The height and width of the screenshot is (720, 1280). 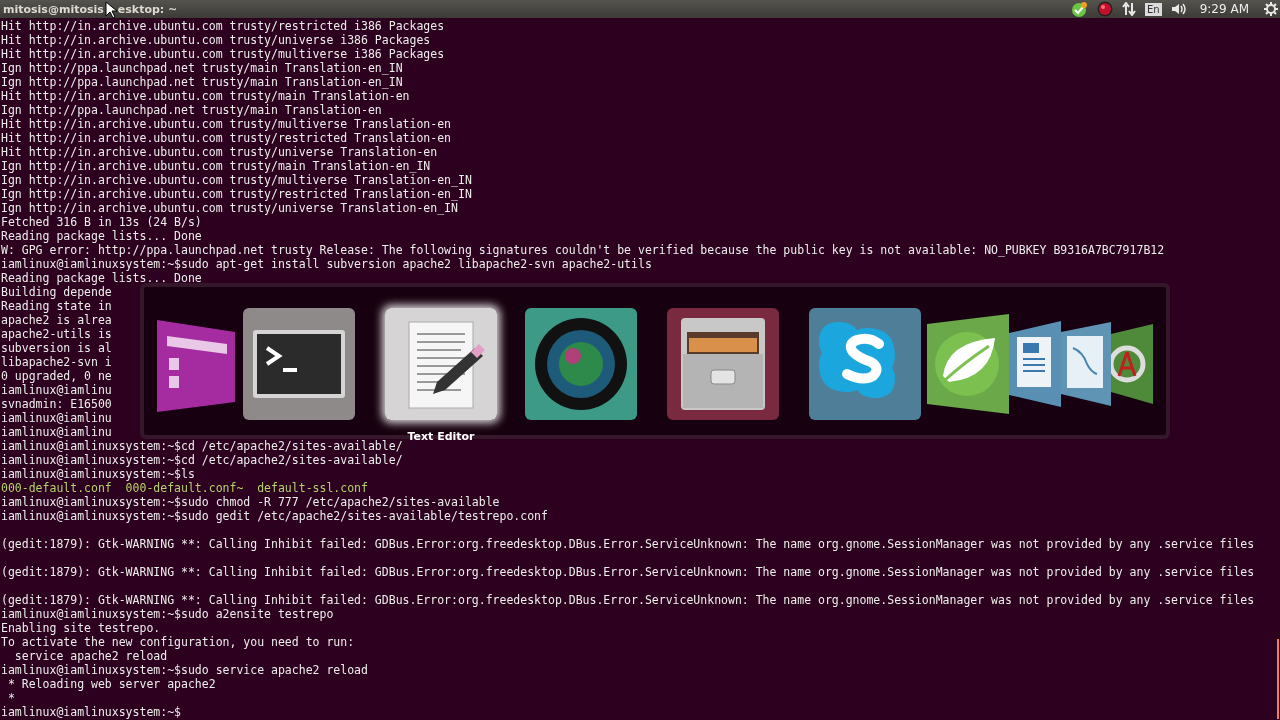 What do you see at coordinates (223, 26) in the screenshot?
I see `output-line: Hit http://in.archive.ubuntu.com trusty/restricted i386 Packages` at bounding box center [223, 26].